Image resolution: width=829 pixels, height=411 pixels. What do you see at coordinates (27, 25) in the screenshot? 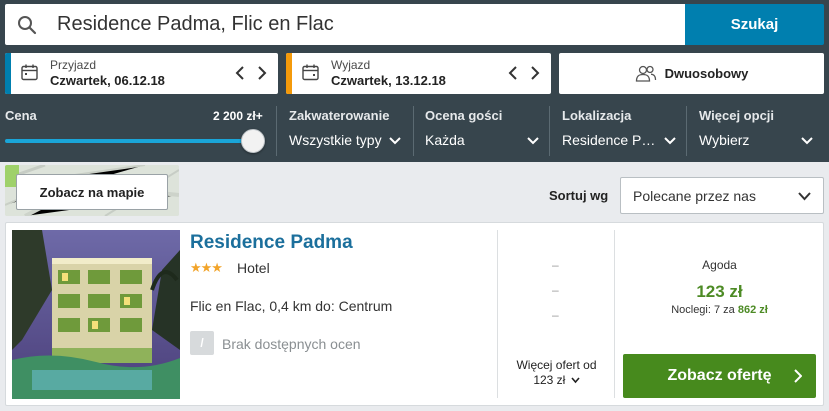
I see `search-icon` at bounding box center [27, 25].